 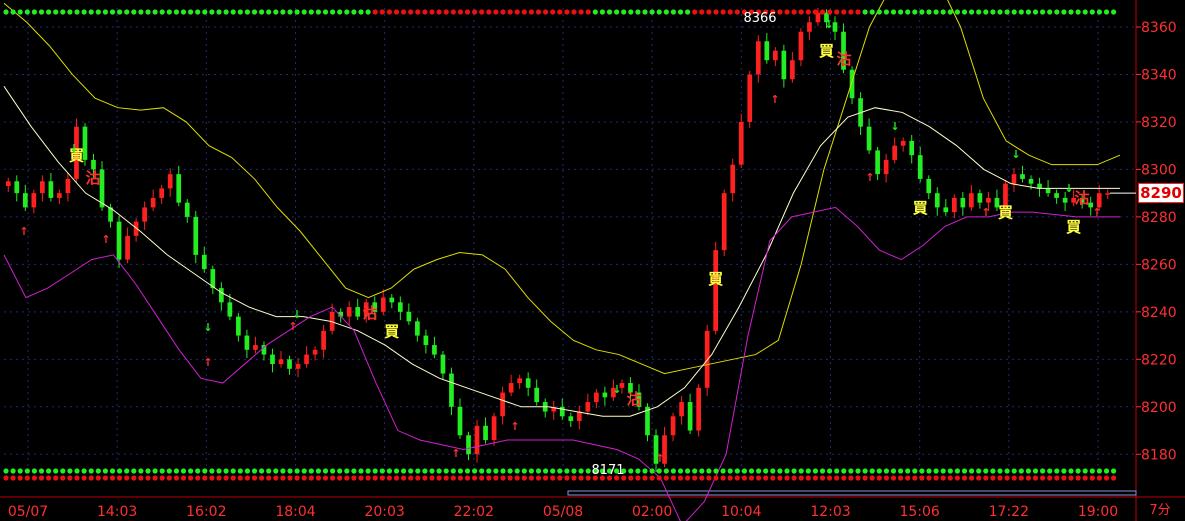 What do you see at coordinates (1159, 313) in the screenshot?
I see `y-tick-label: 8240` at bounding box center [1159, 313].